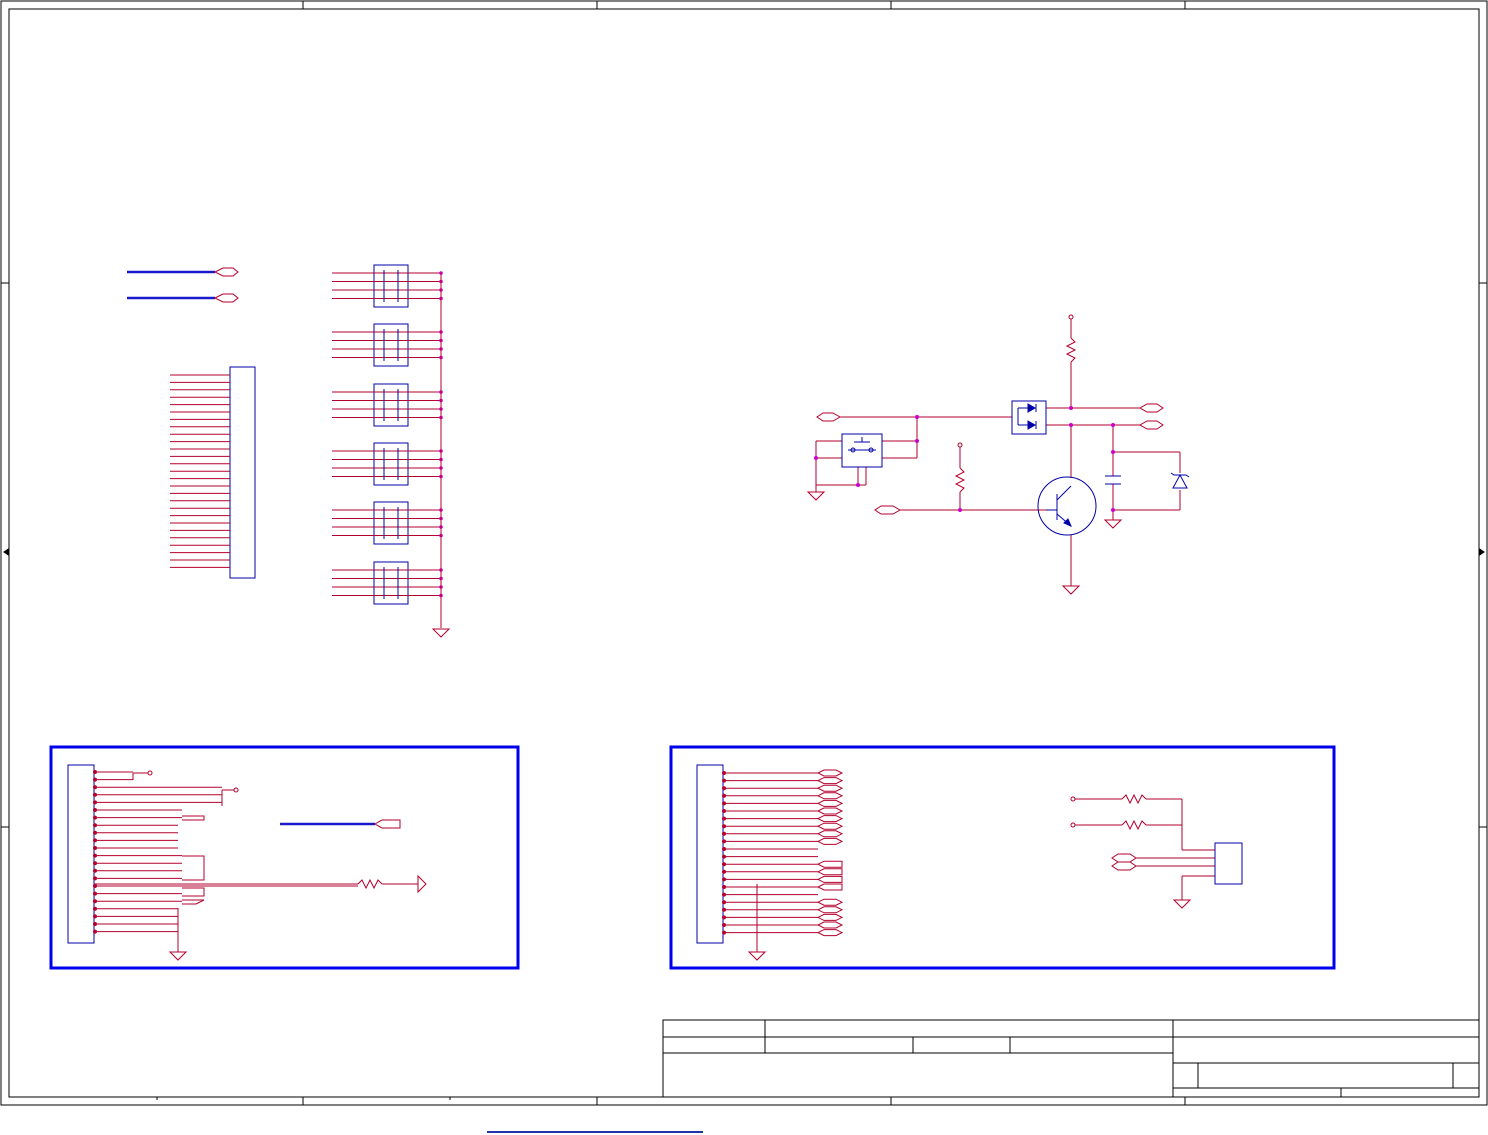  I want to click on frame-arrow-marks, so click(744, 552).